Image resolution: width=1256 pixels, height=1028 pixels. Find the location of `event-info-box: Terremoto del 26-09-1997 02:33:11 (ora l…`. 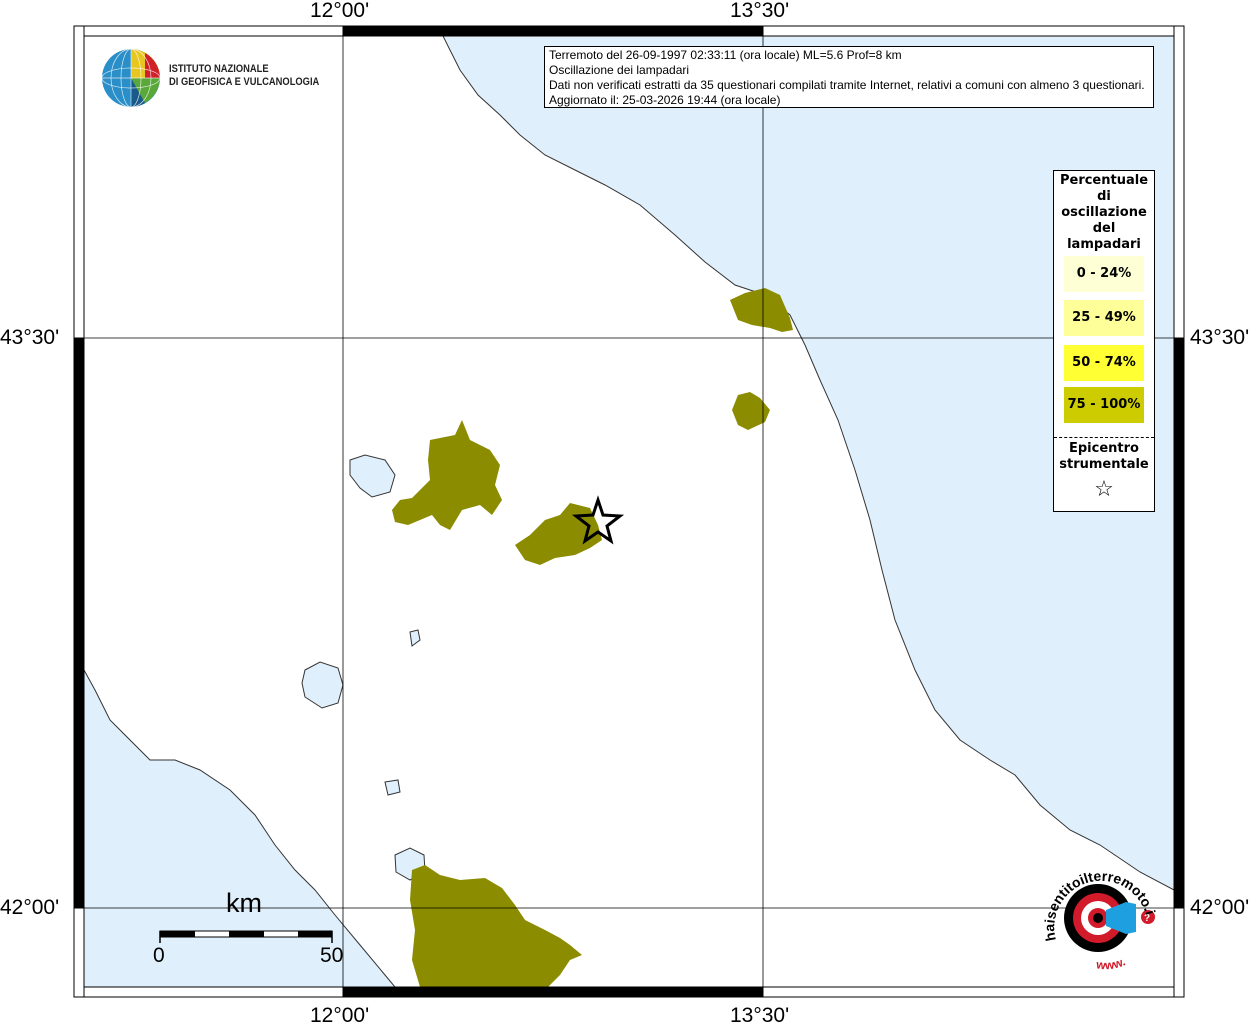

event-info-box: Terremoto del 26-09-1997 02:33:11 (ora l… is located at coordinates (849, 77).